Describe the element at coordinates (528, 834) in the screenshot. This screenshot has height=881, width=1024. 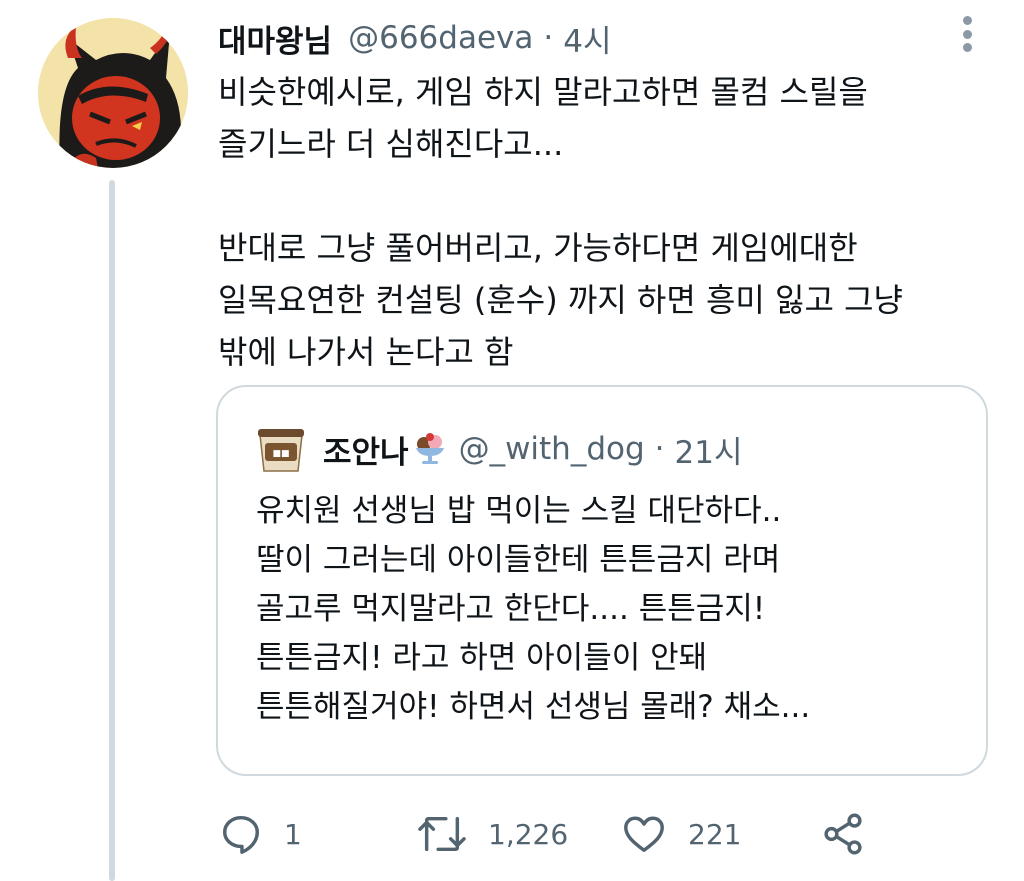
I see `retweet-count: 1,226` at that location.